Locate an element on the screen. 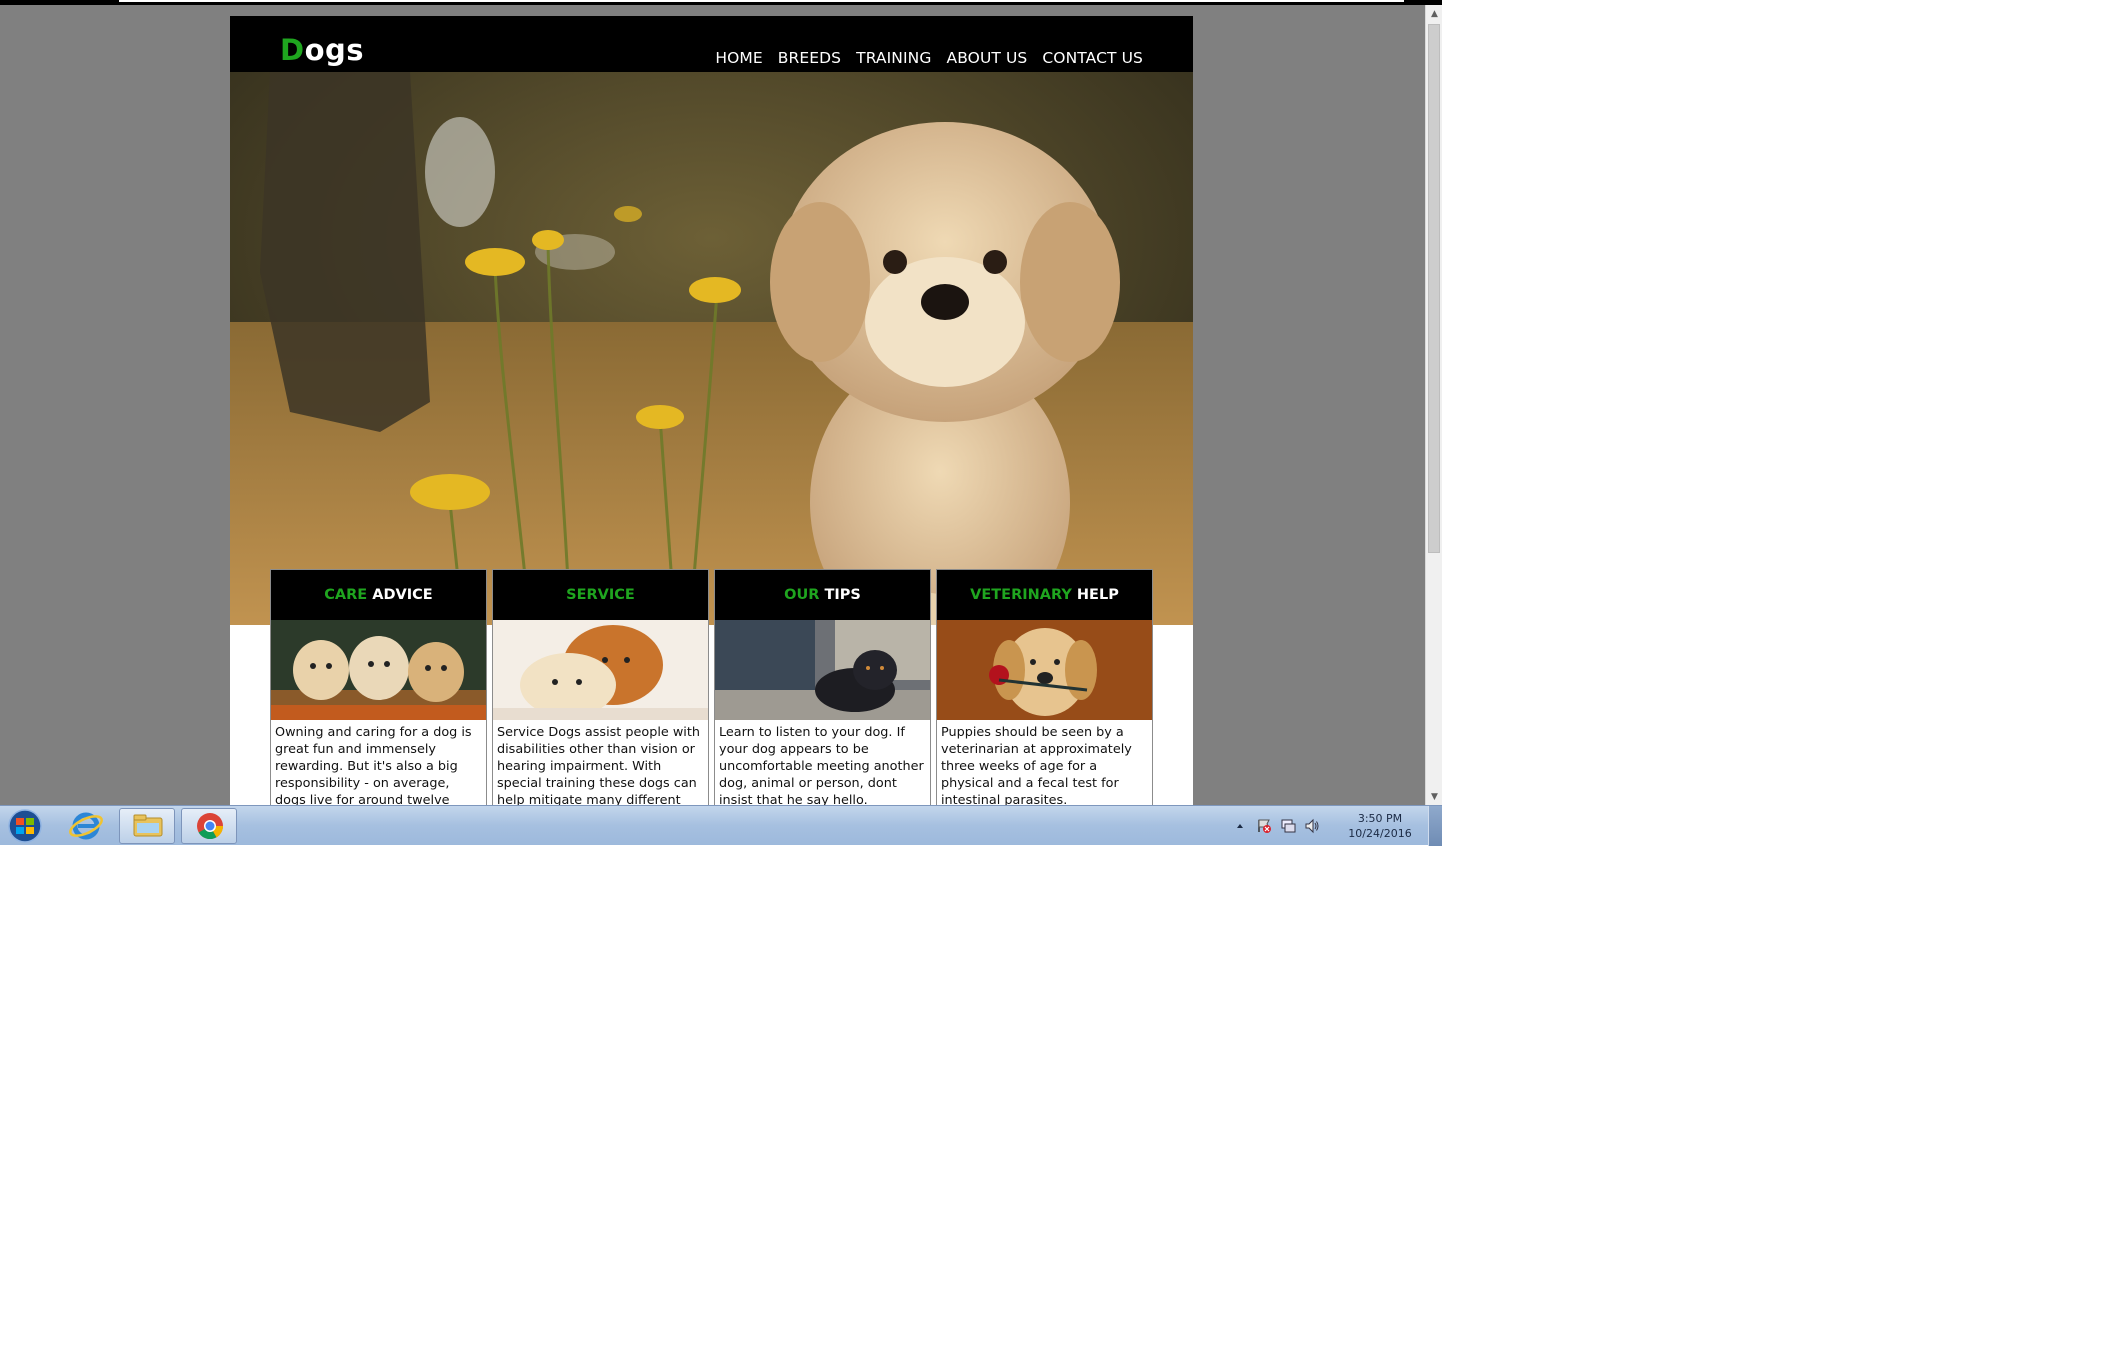 The width and height of the screenshot is (2112, 1352). card-title-white: ADVICE is located at coordinates (402, 595).